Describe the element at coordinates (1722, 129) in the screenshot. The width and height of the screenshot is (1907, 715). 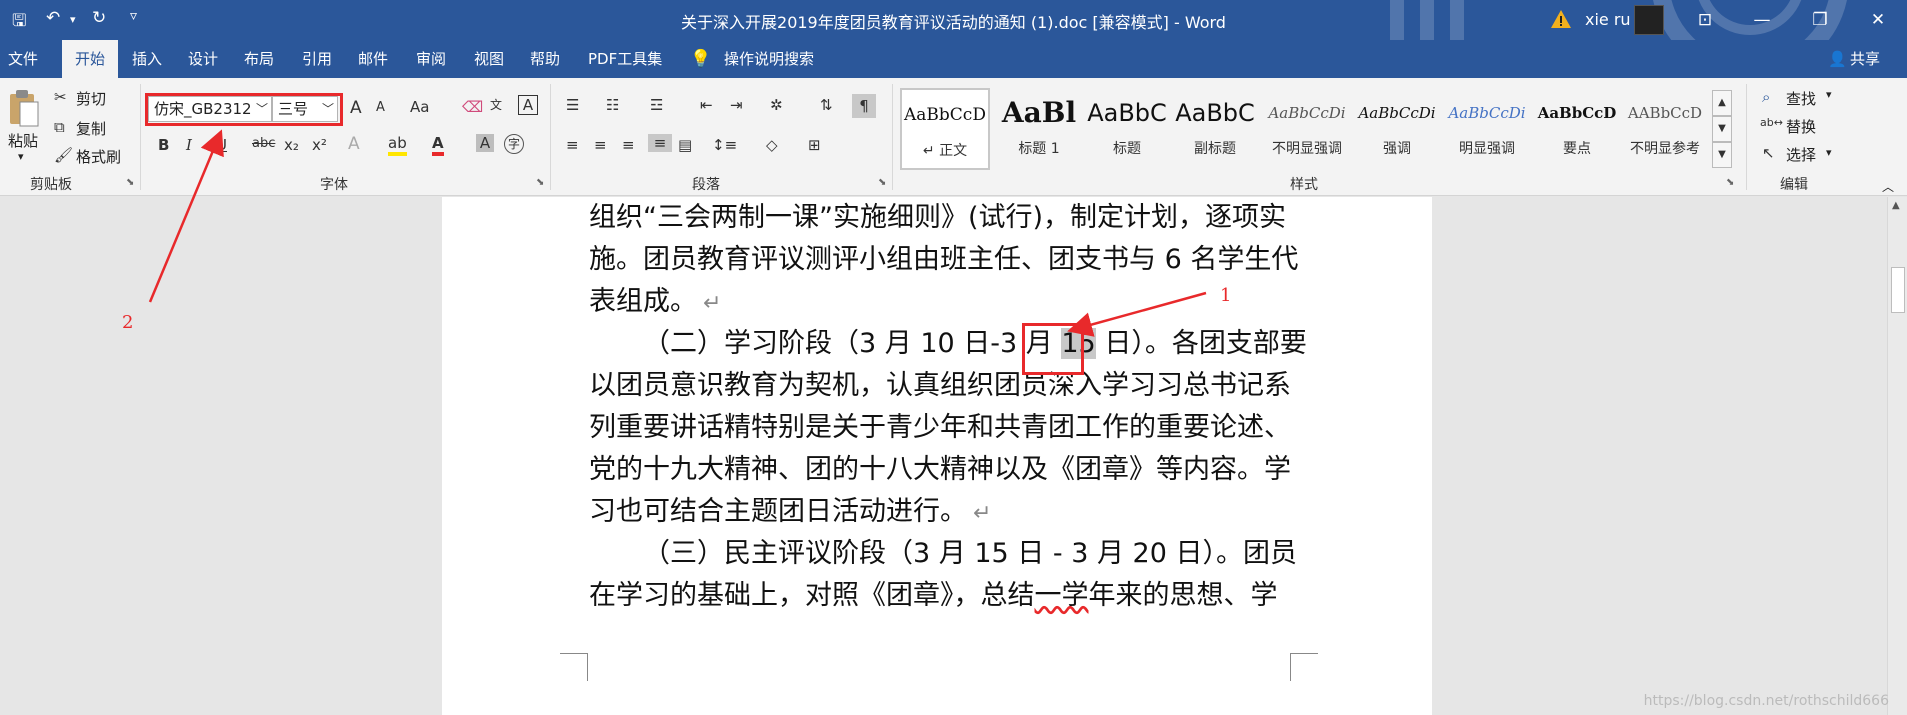
I see `styles-scroll-down-icon: ▼` at that location.